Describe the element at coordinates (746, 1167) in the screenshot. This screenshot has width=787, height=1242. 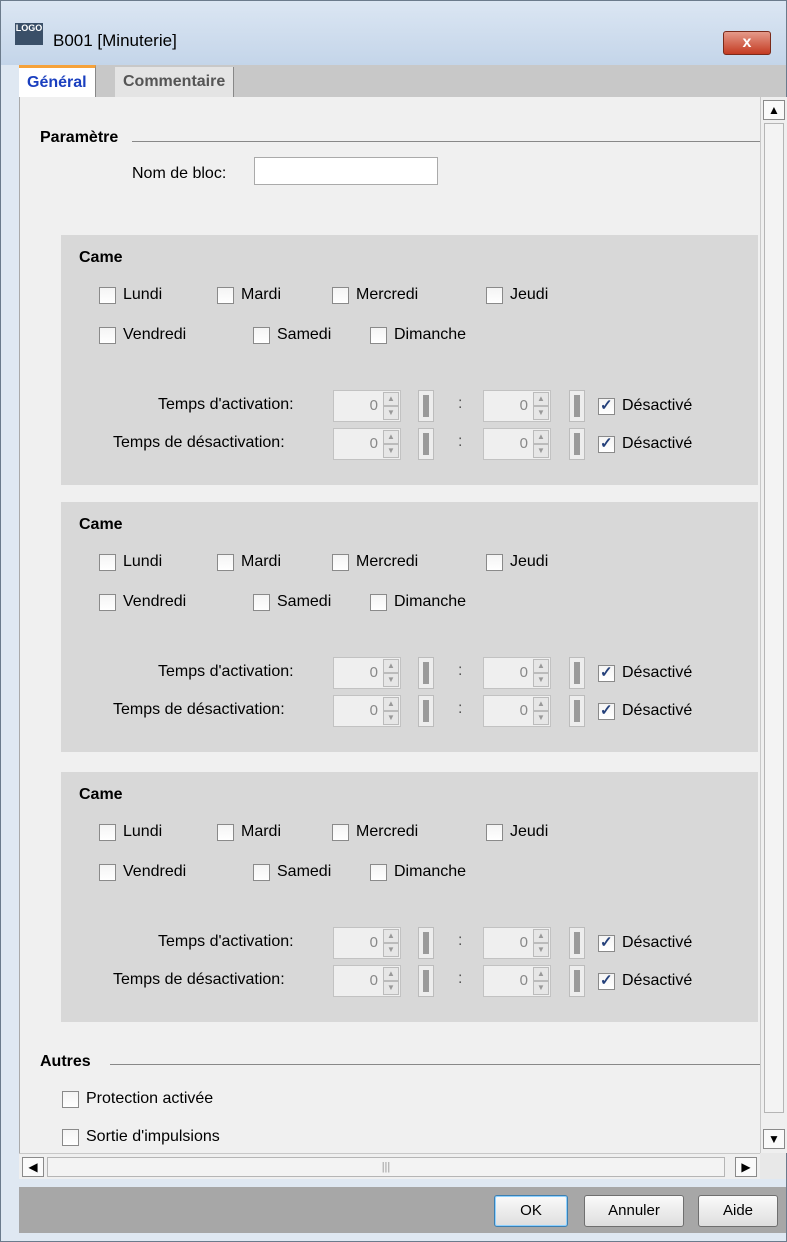
I see `chevron-right-icon: ▶` at that location.